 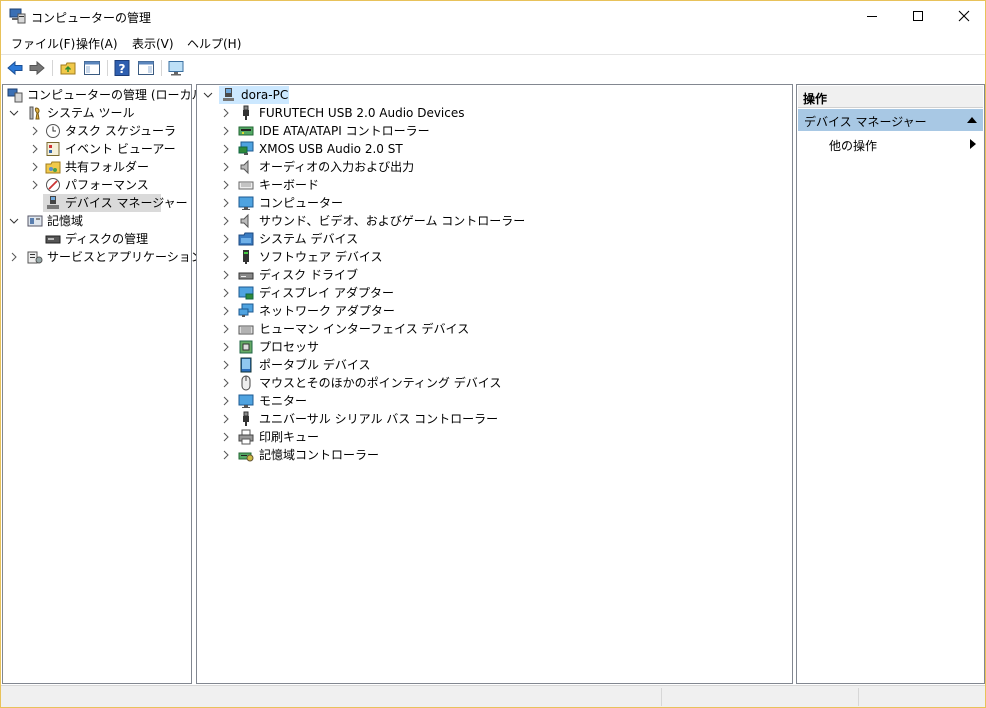 I want to click on device-category: ユニバーサル シリアル バス コントローラー, so click(x=492, y=419).